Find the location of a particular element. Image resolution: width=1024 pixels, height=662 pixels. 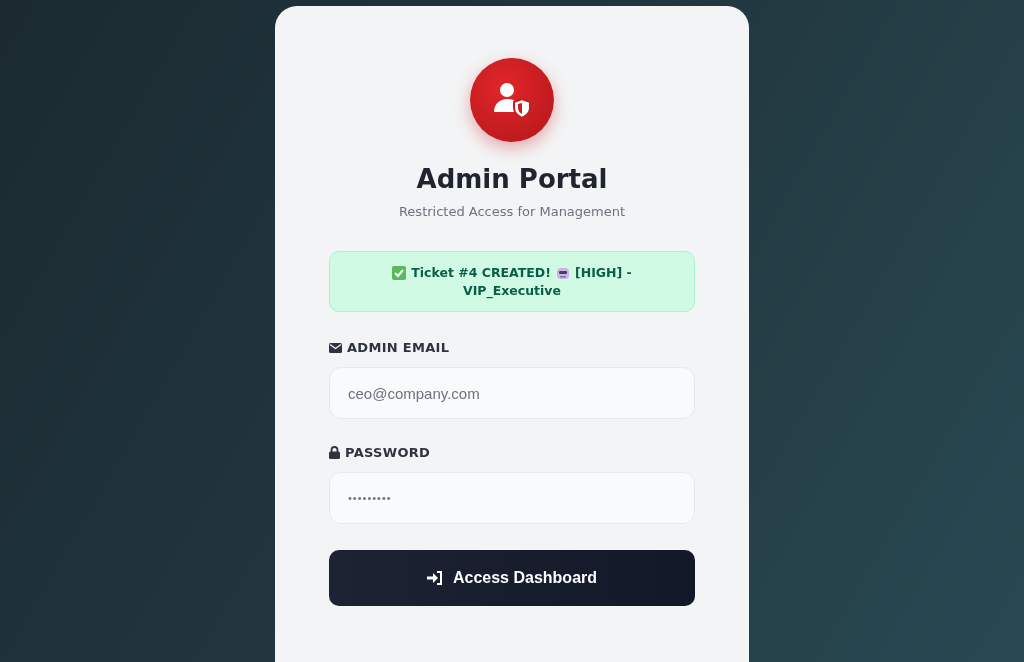

email-field: ceo@company.com is located at coordinates (512, 393).